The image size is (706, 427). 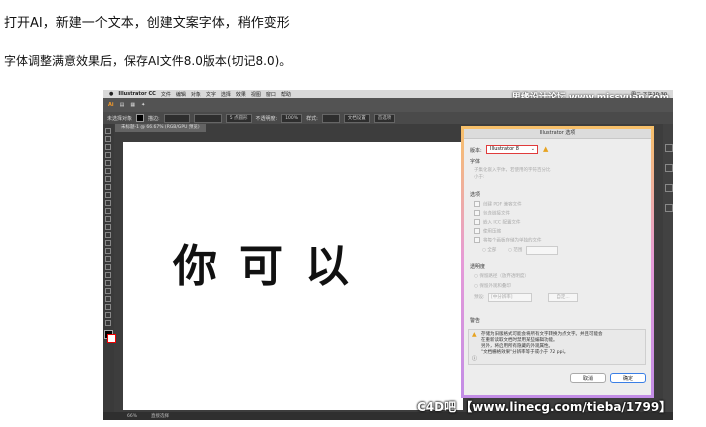 What do you see at coordinates (628, 378) in the screenshot?
I see `ok-button: 确定` at bounding box center [628, 378].